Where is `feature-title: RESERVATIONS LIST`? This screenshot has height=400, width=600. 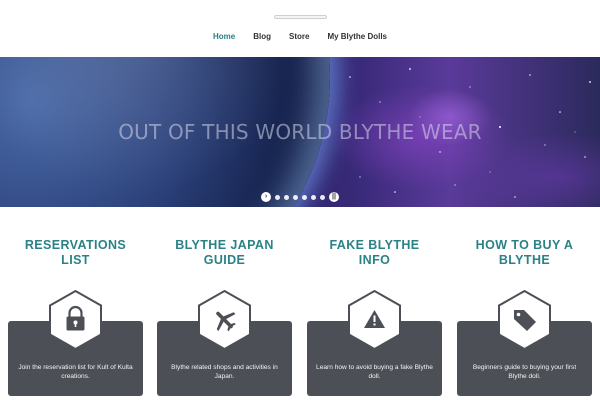 feature-title: RESERVATIONS LIST is located at coordinates (75, 252).